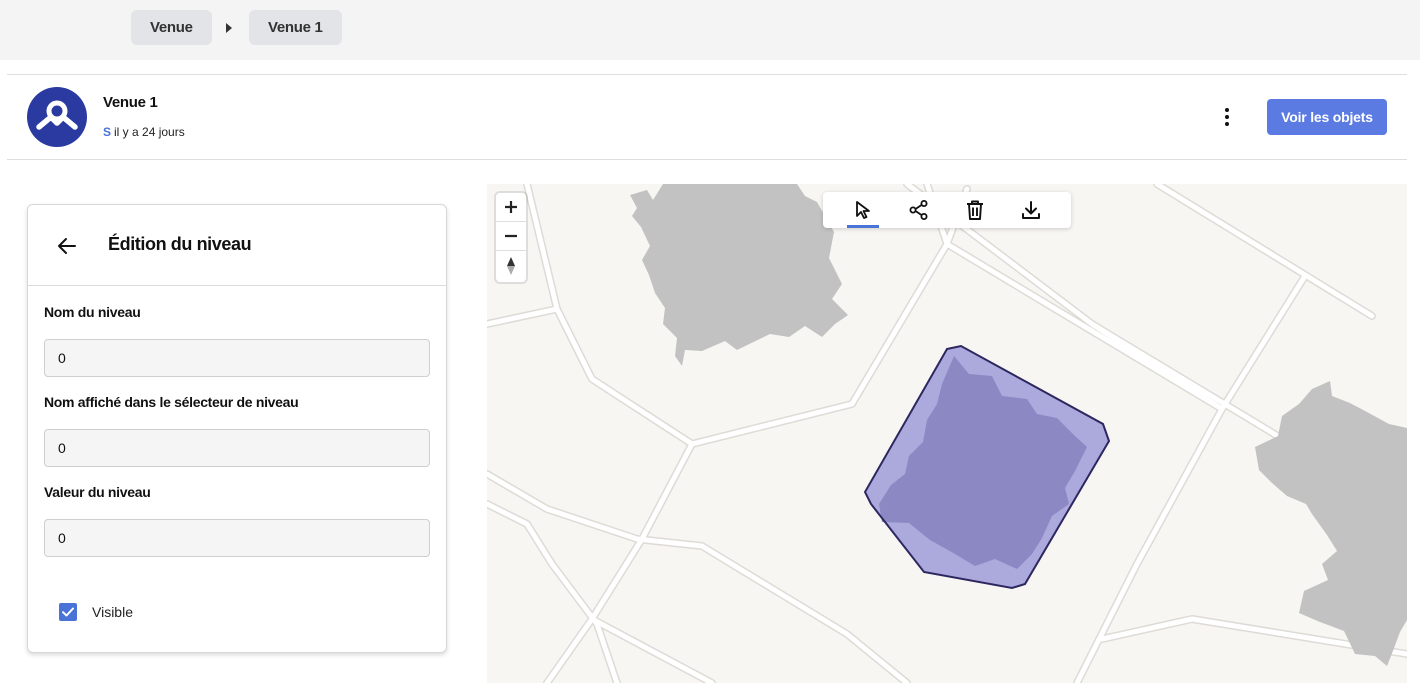 The height and width of the screenshot is (683, 1420). Describe the element at coordinates (511, 207) in the screenshot. I see `zoom-in-icon` at that location.